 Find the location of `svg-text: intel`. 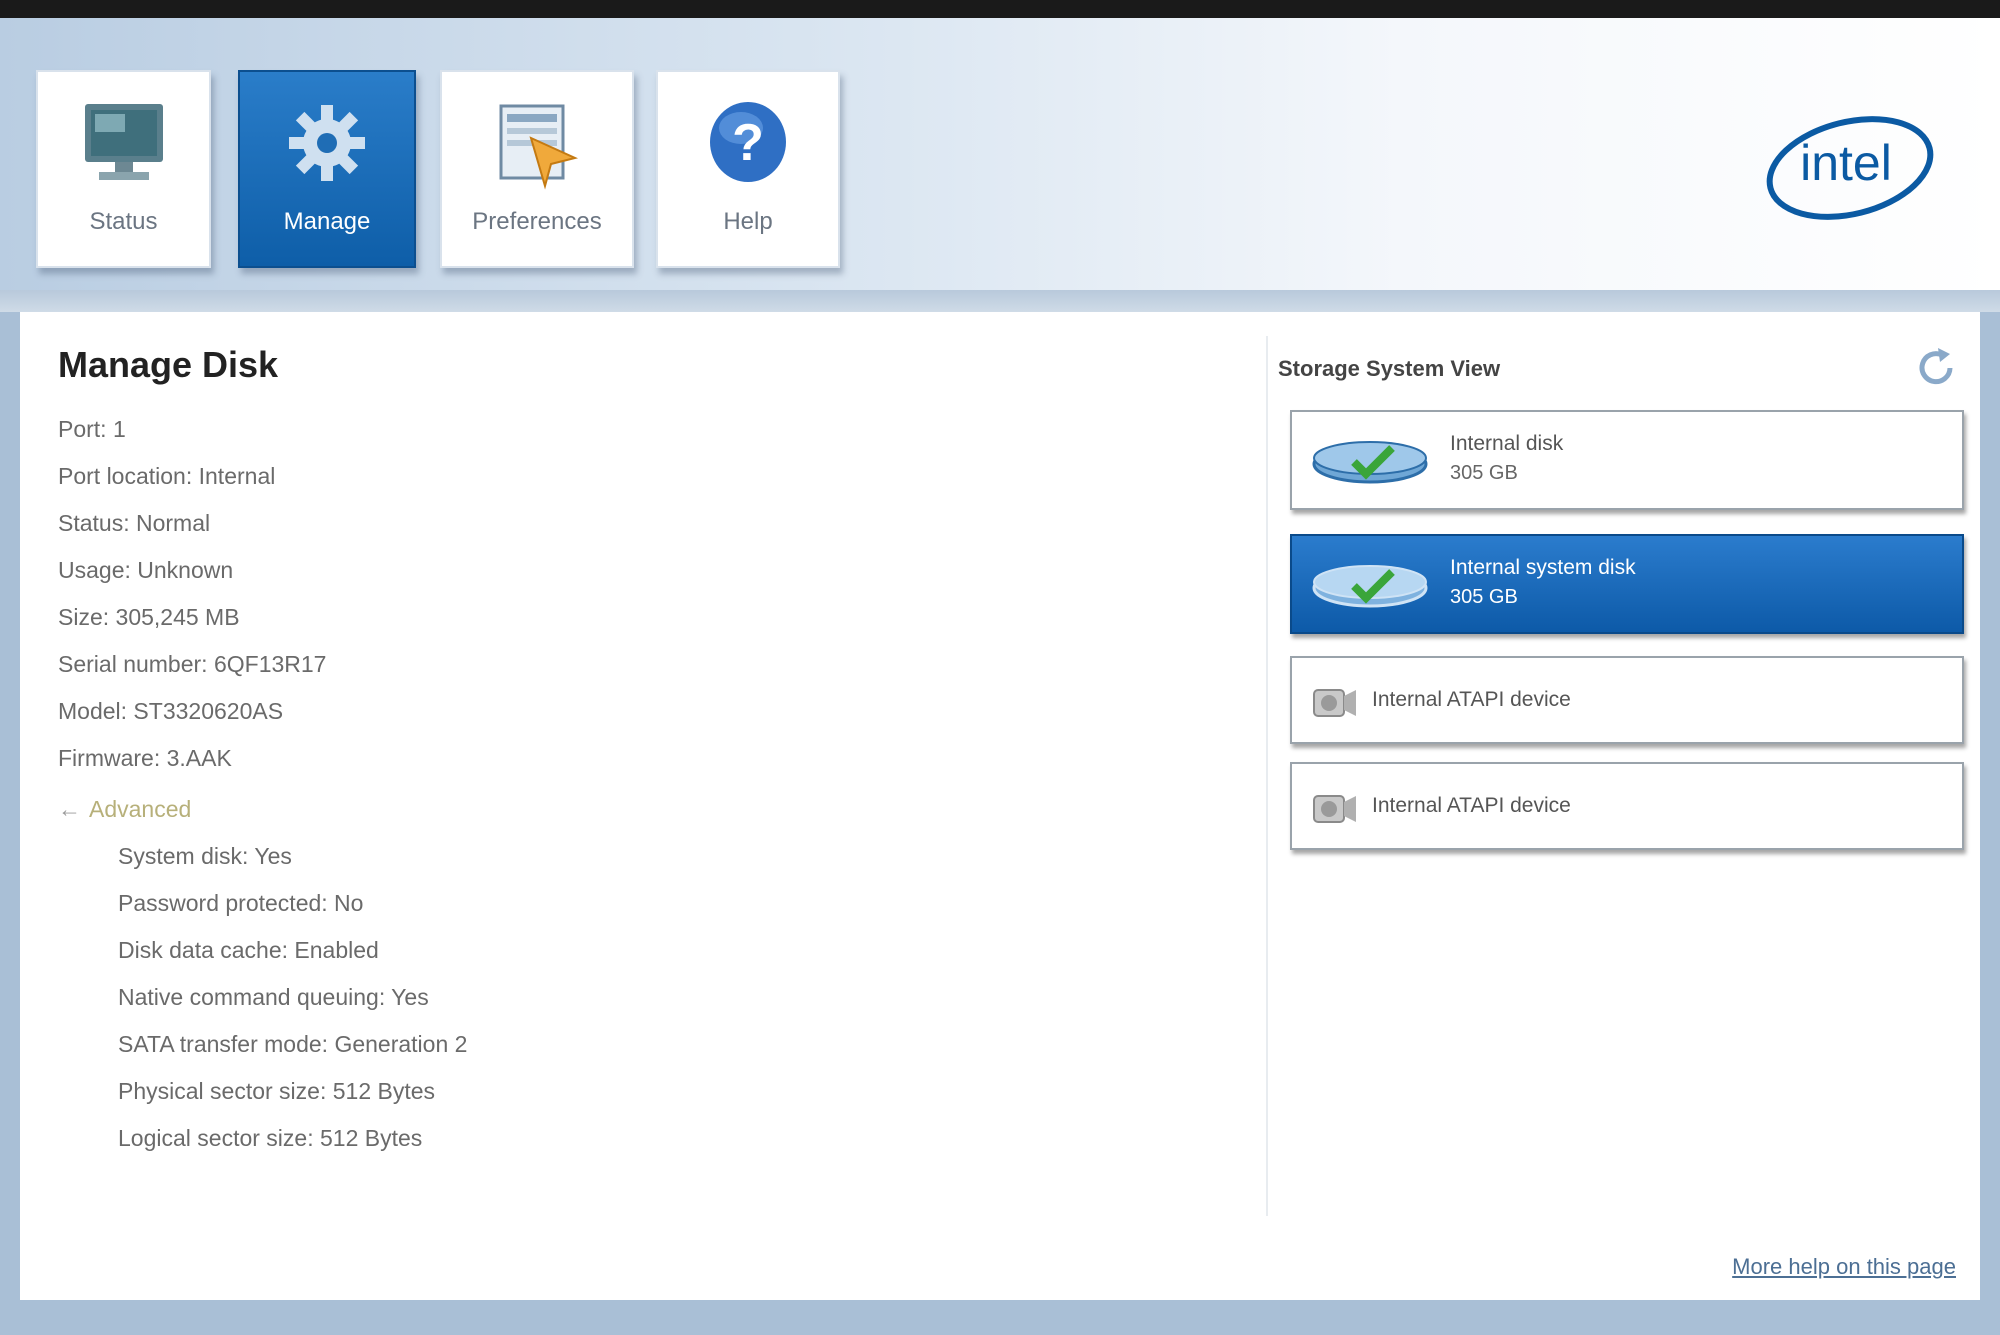

svg-text: intel is located at coordinates (1846, 163).